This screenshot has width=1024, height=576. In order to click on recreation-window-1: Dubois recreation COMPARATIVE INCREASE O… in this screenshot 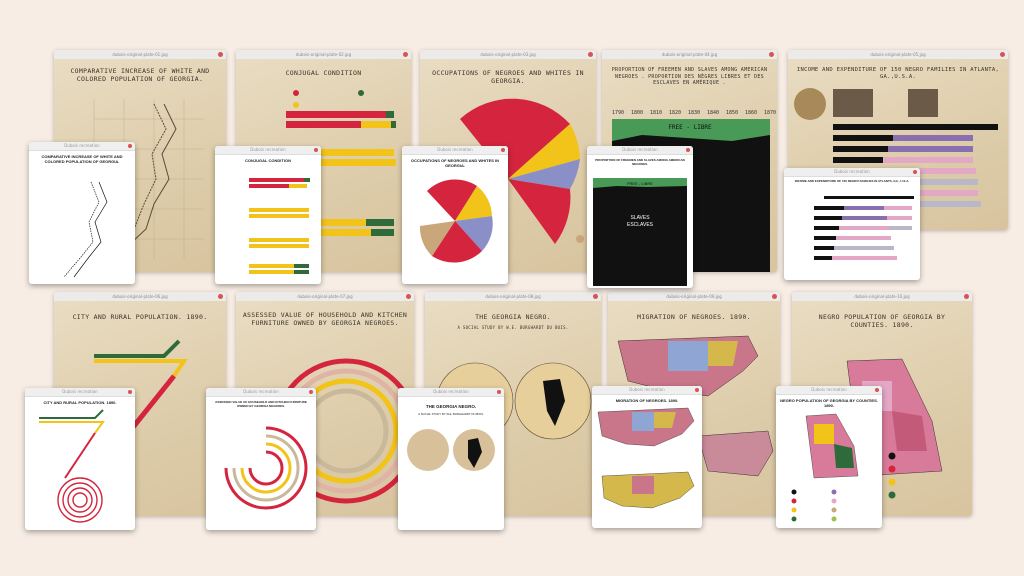, I will do `click(82, 213)`.